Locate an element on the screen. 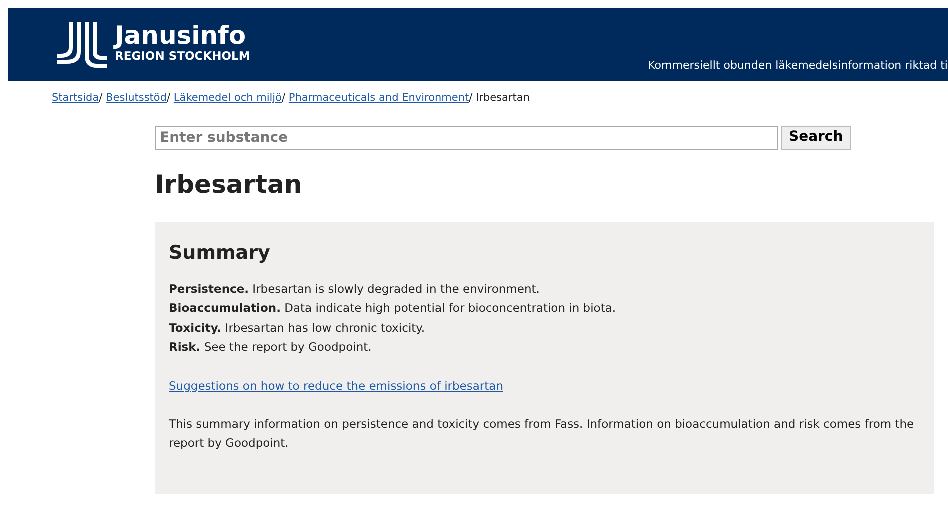  summary-note: This summary information on persistence and toxicity comes from Fass. Information on bioaccumulation and risk comes from the report by Goodpoint. is located at coordinates (542, 434).